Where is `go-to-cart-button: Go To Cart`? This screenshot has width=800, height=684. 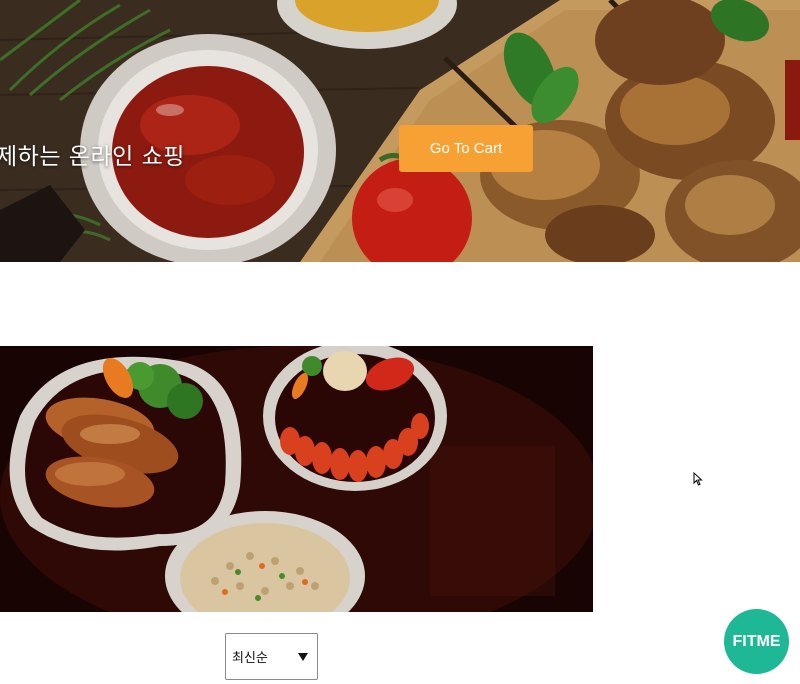
go-to-cart-button: Go To Cart is located at coordinates (466, 148).